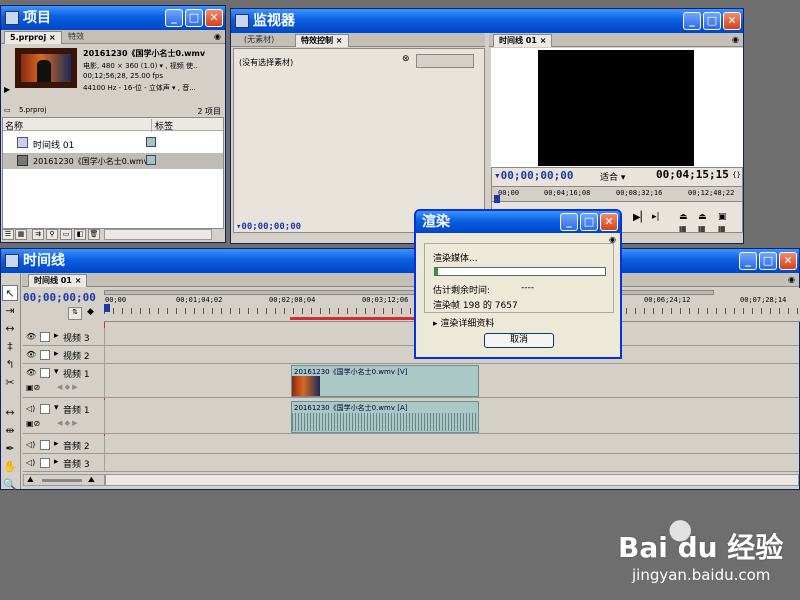  I want to click on export-frame-icon: ▣, so click(722, 217).